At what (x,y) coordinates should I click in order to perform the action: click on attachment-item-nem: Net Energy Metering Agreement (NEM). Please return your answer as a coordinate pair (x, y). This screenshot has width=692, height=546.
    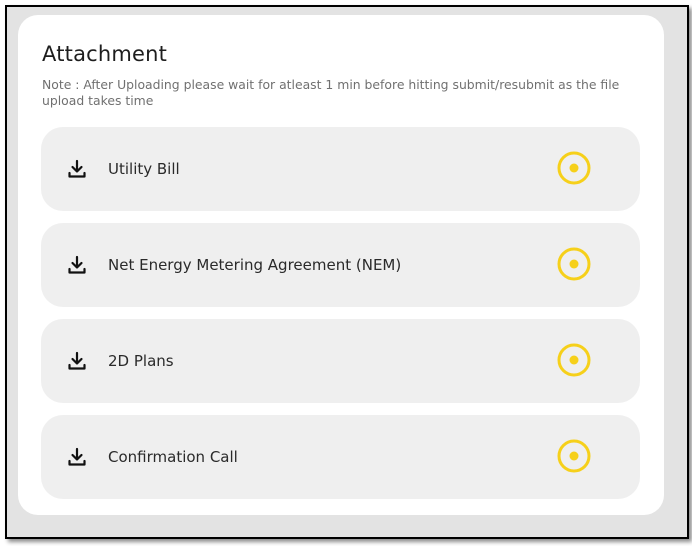
    Looking at the image, I should click on (340, 265).